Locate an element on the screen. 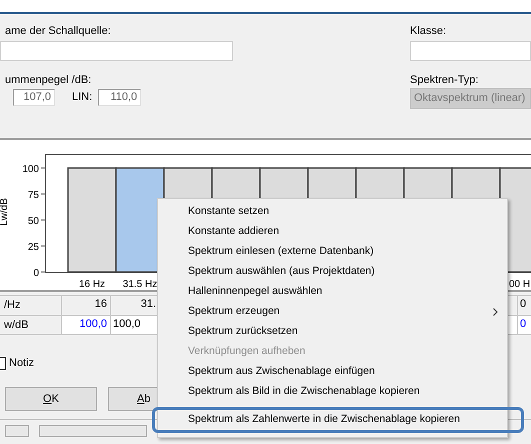  dialog-button: OK is located at coordinates (51, 399).